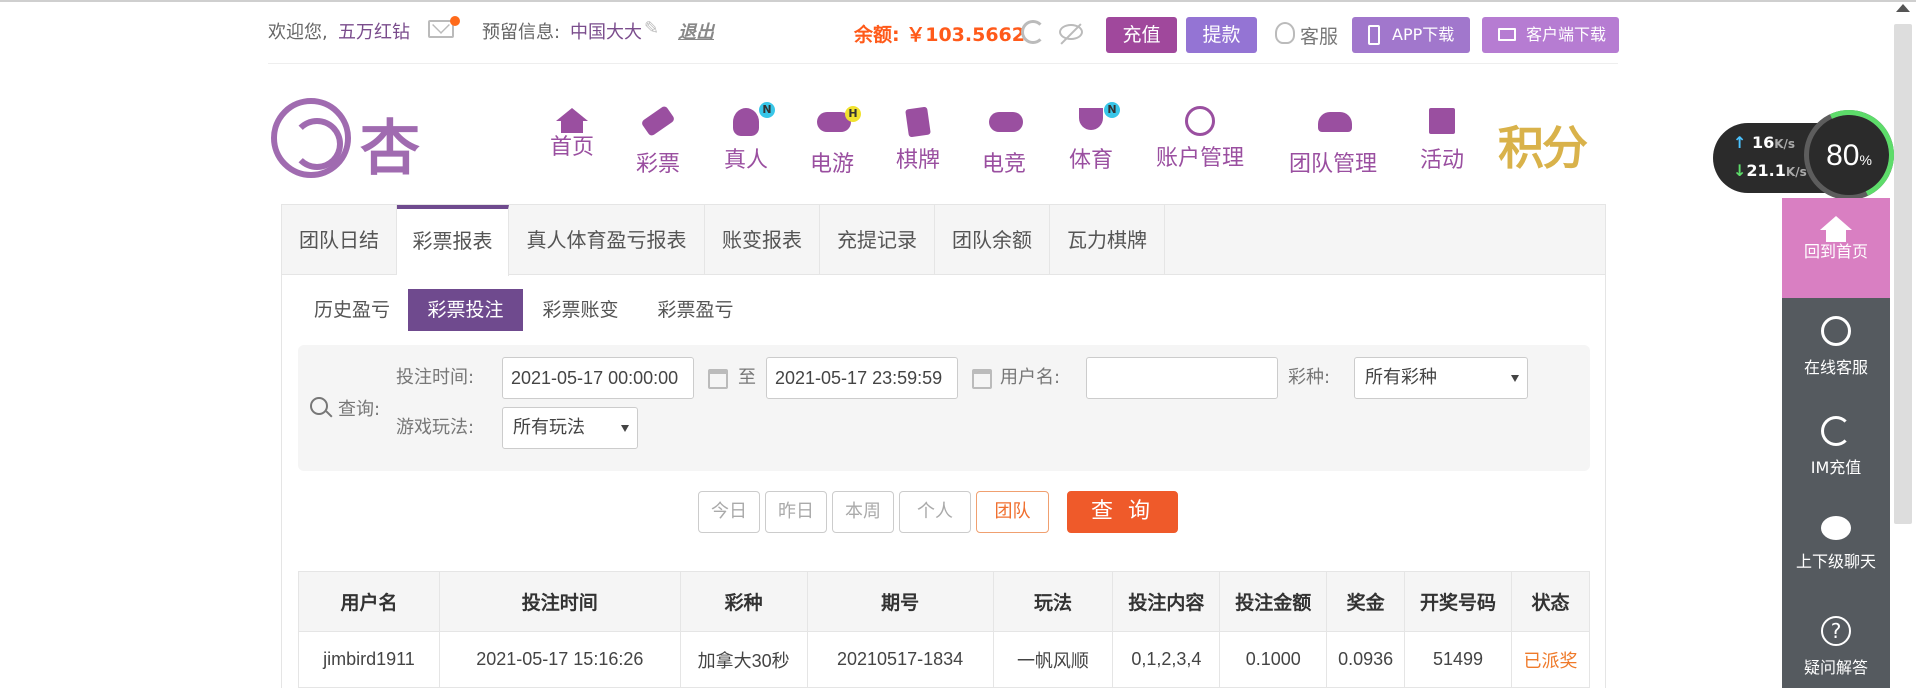  I want to click on sidebar-item-chat: 上下级聊天, so click(1836, 548).